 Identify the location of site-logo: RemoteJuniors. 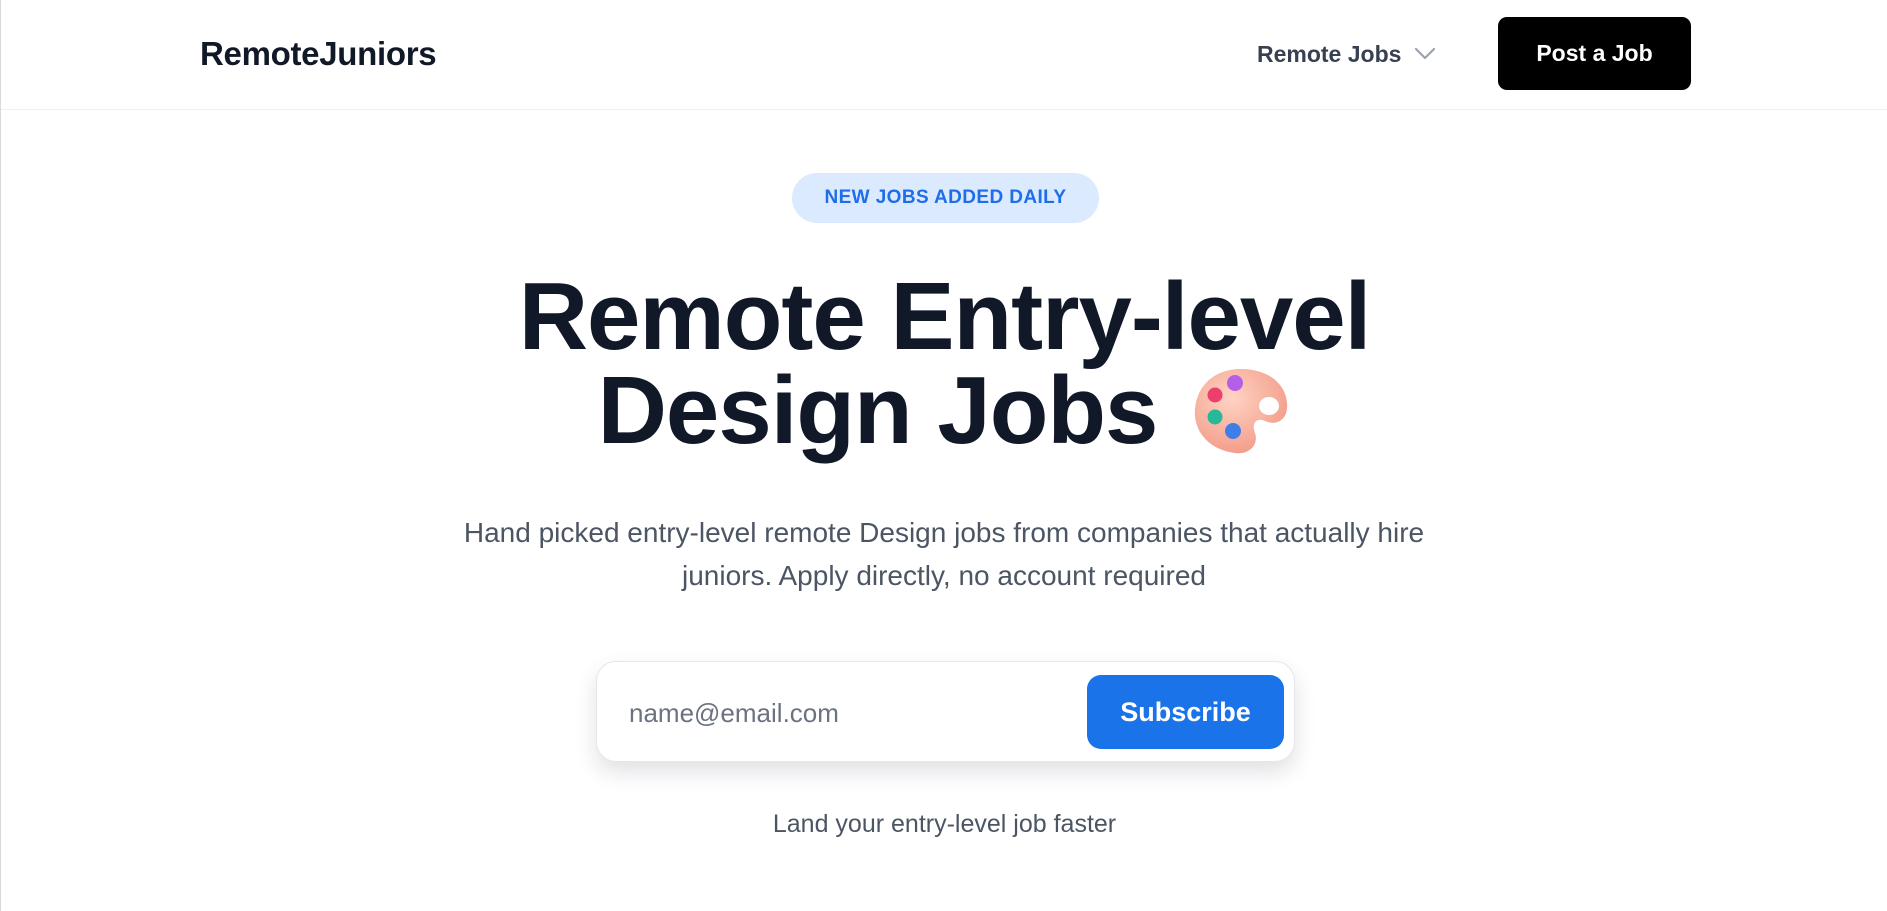
(318, 54).